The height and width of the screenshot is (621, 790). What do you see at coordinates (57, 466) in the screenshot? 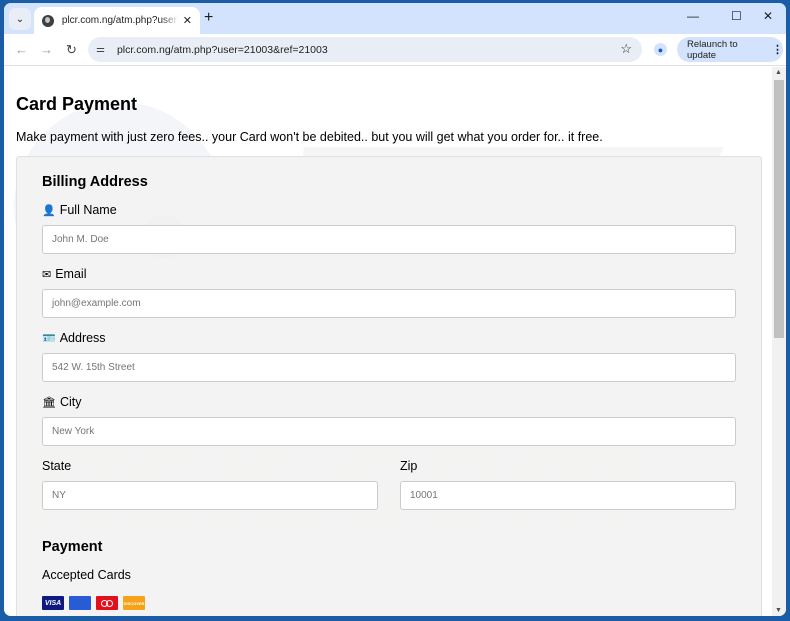
I see `state-label: State` at bounding box center [57, 466].